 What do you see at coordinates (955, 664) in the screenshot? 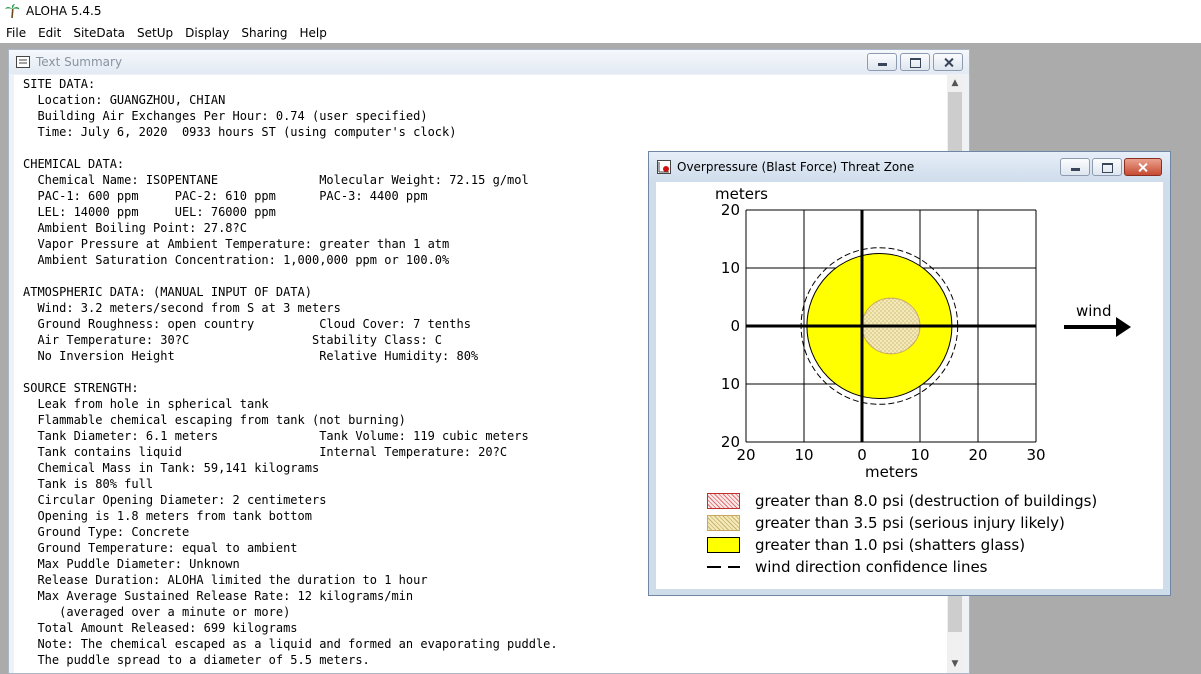
I see `scroll-down-arrow-icon: ▼` at bounding box center [955, 664].